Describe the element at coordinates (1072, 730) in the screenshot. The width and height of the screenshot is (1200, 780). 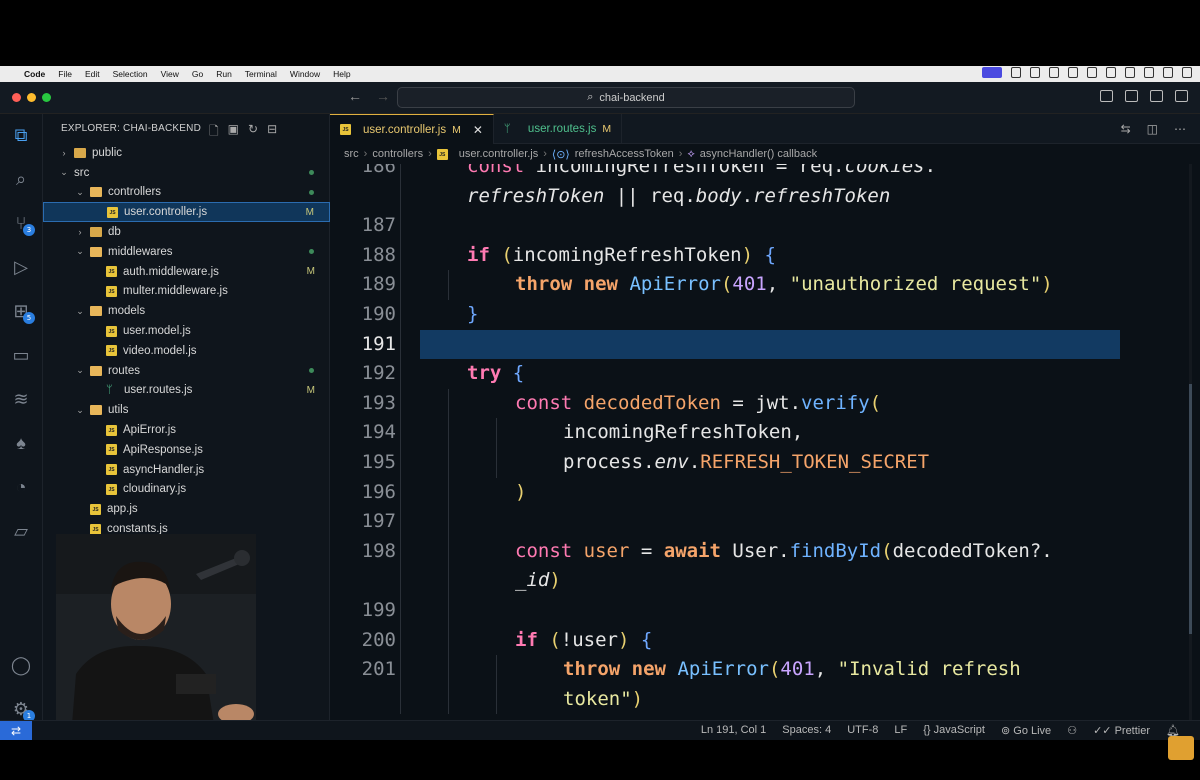
I see `copilot-icon: ⚇` at that location.